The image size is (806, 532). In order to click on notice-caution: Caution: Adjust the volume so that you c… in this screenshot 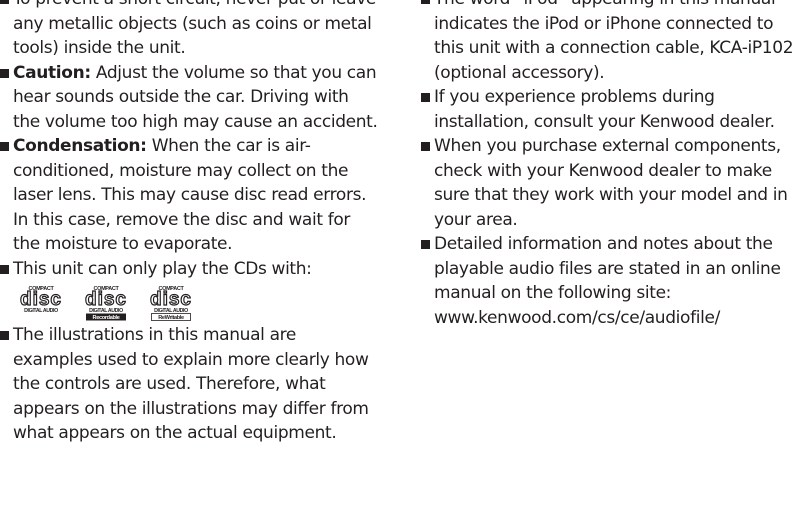, I will do `click(189, 98)`.